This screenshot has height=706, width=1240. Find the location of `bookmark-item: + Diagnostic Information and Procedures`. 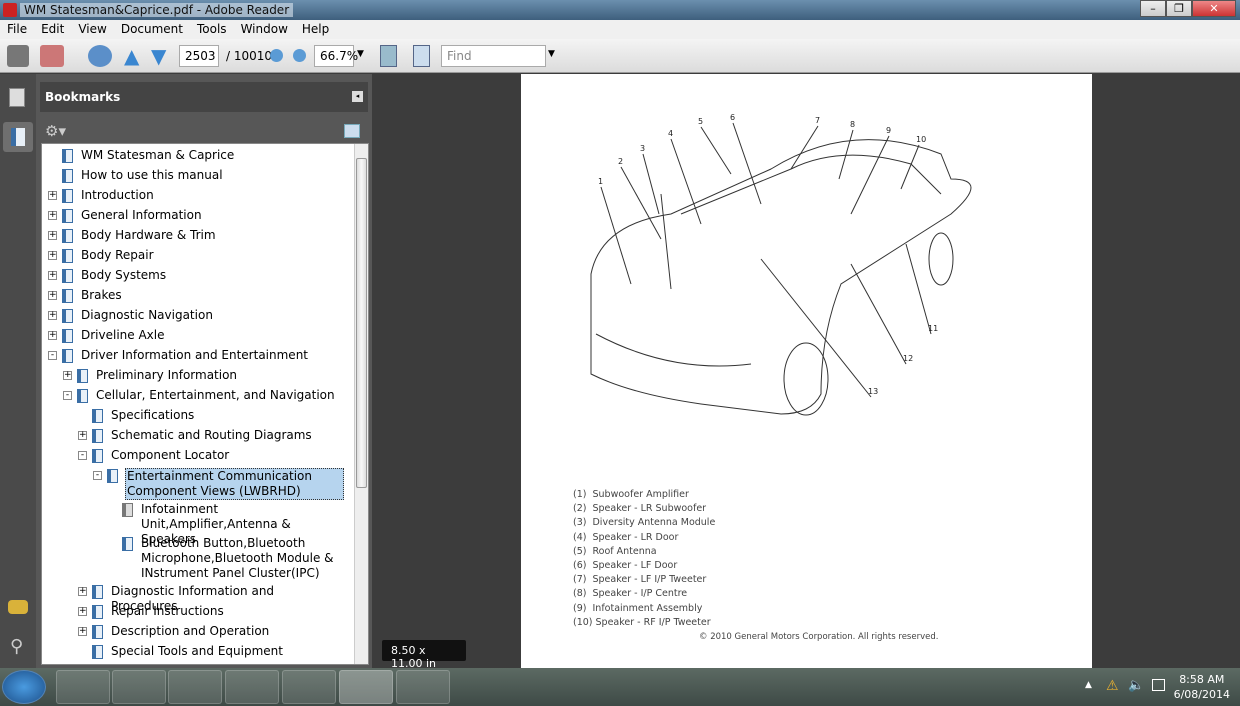

bookmark-item: + Diagnostic Information and Procedures is located at coordinates (212, 598).